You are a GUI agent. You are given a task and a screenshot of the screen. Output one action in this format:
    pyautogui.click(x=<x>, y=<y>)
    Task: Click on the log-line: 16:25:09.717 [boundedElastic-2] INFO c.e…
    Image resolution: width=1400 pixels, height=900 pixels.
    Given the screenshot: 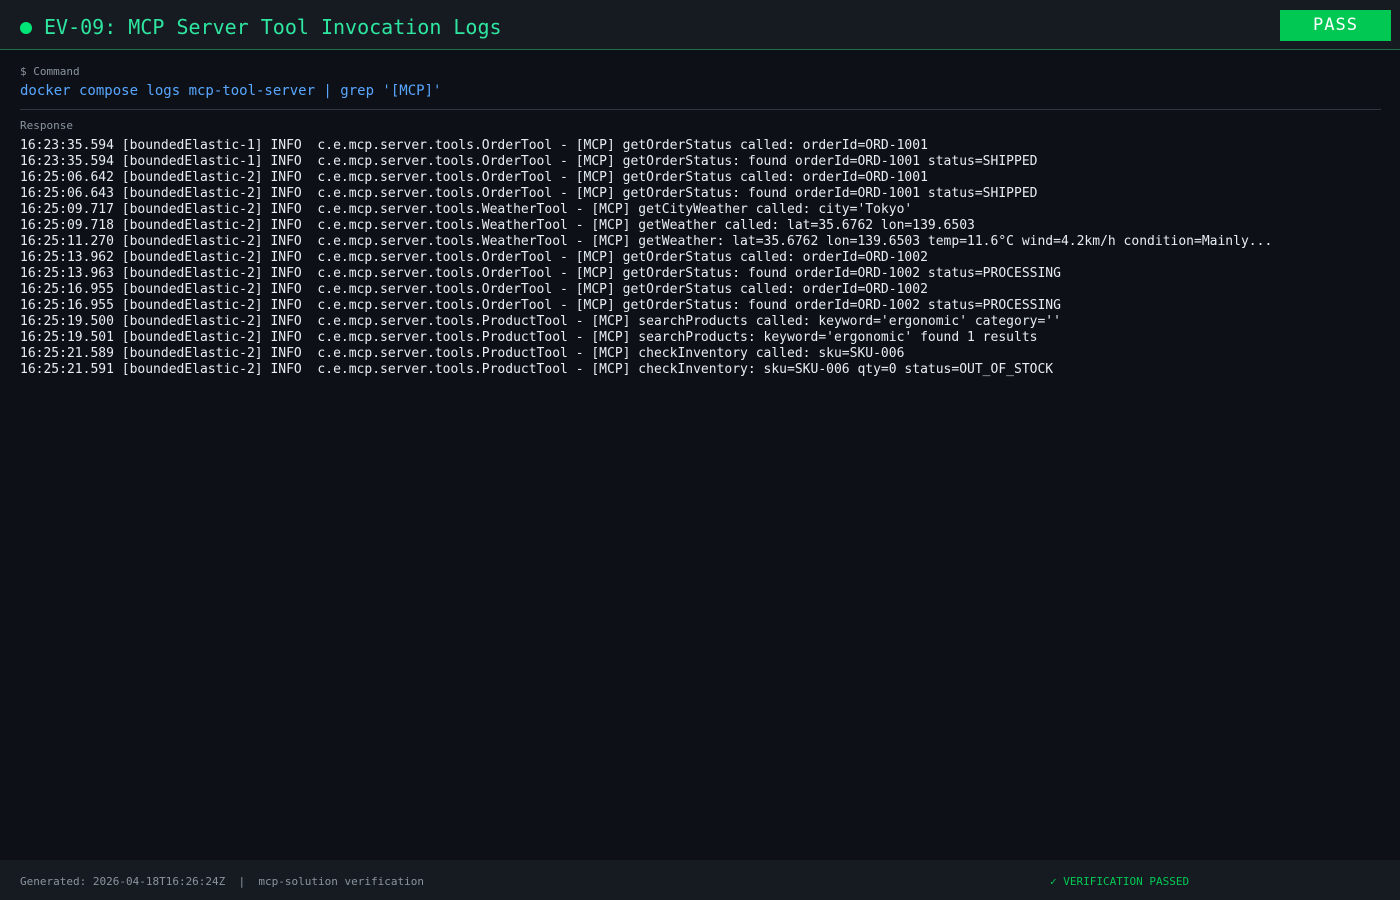 What is the action you would take?
    pyautogui.click(x=466, y=209)
    